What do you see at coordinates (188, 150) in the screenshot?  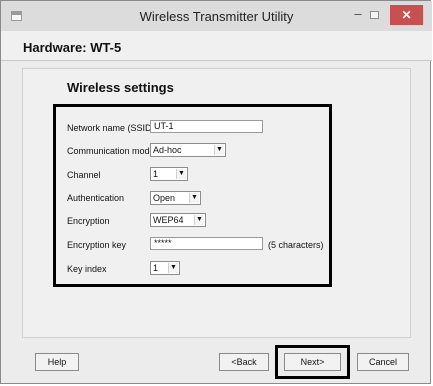 I see `communication-mode-select: Ad-hoc ▼` at bounding box center [188, 150].